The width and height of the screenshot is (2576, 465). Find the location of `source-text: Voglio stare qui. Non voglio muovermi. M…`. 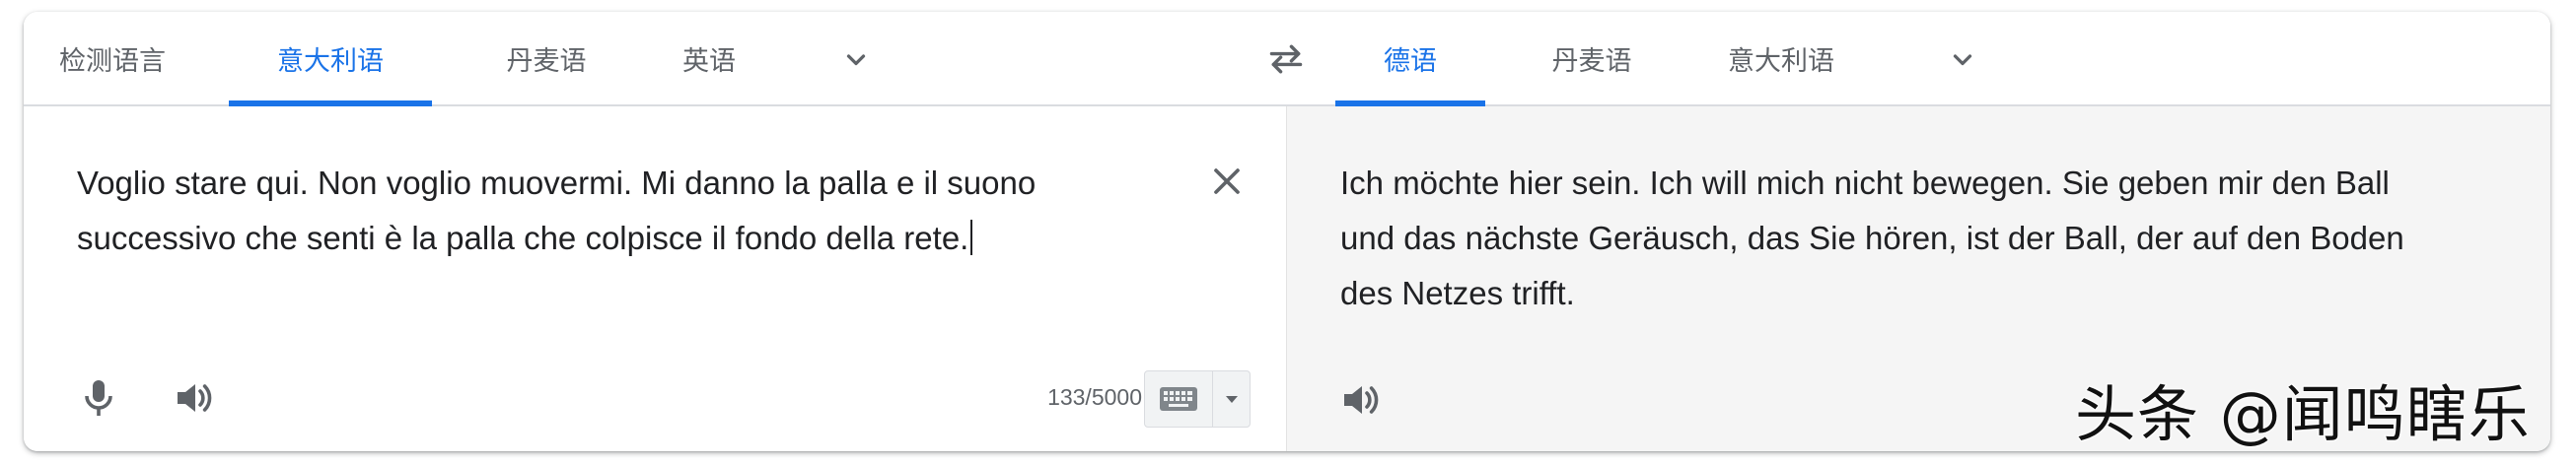

source-text: Voglio stare qui. Non voglio muovermi. M… is located at coordinates (557, 211).